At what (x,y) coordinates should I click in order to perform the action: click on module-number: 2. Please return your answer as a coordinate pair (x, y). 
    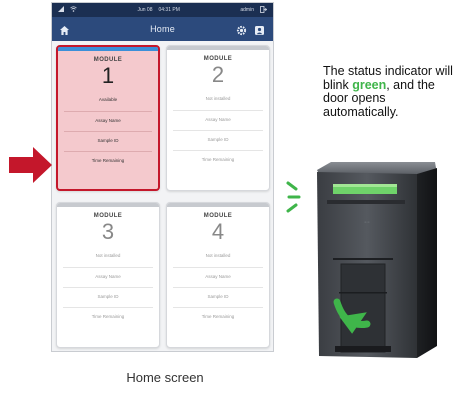
    Looking at the image, I should click on (218, 74).